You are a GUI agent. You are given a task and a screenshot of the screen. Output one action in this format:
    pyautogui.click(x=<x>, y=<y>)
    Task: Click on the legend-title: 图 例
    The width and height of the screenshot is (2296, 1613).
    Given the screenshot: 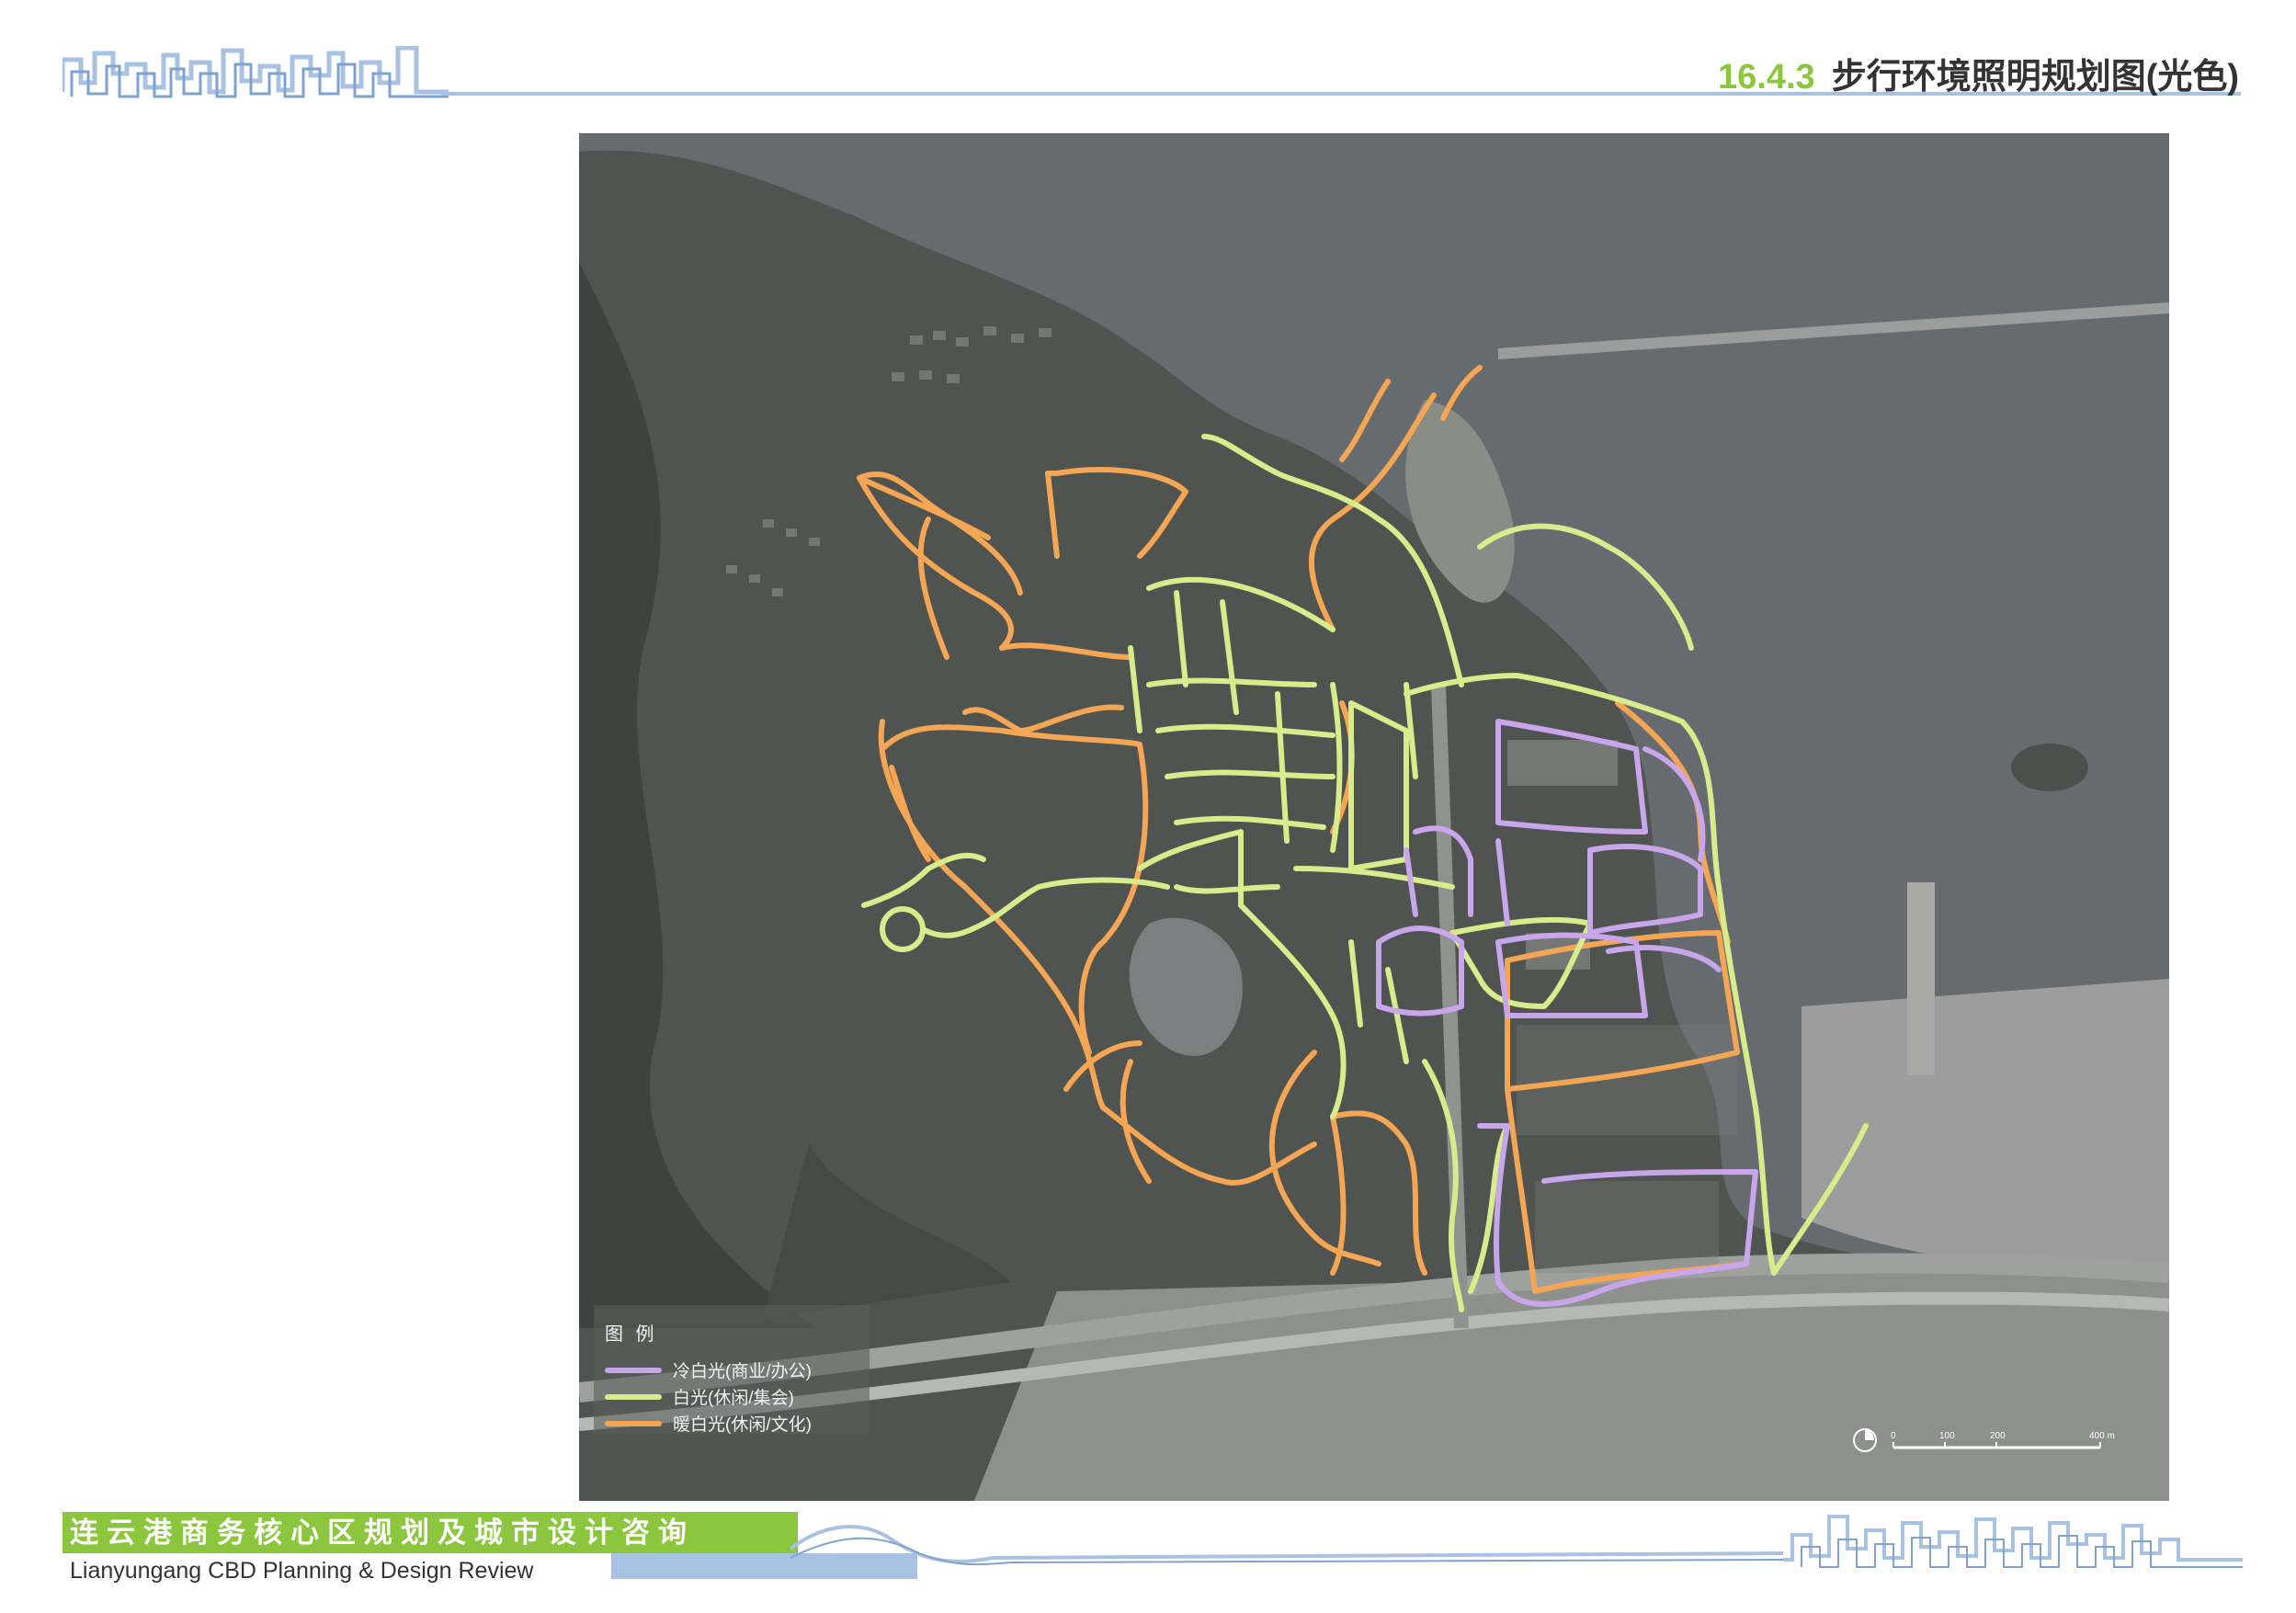 What is the action you would take?
    pyautogui.click(x=632, y=1334)
    